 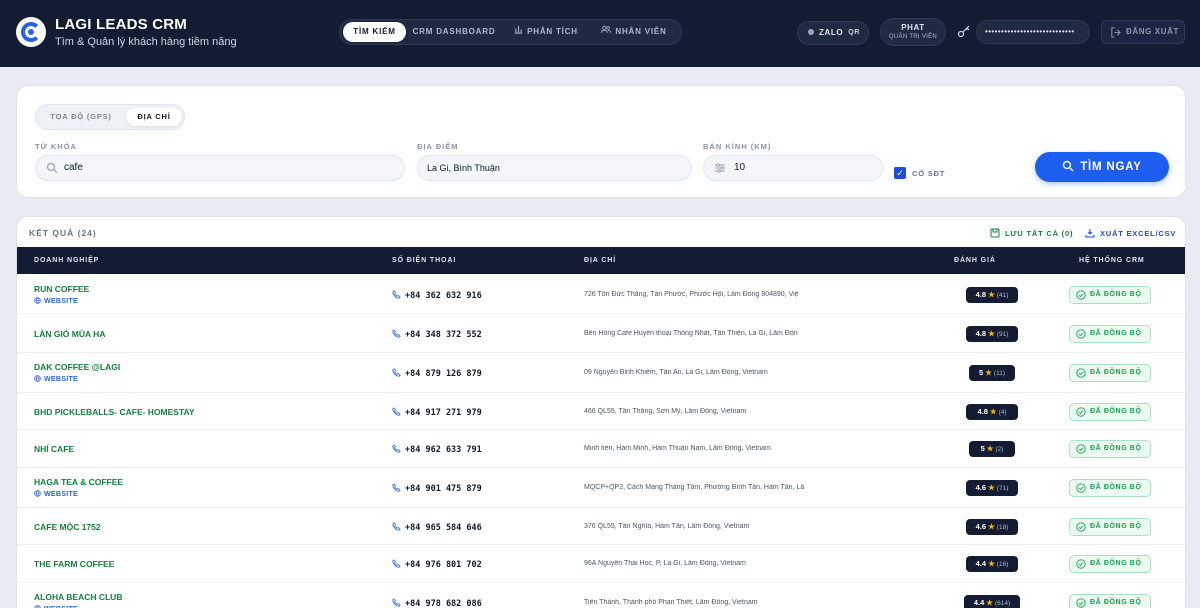 What do you see at coordinates (1090, 233) in the screenshot?
I see `download-icon` at bounding box center [1090, 233].